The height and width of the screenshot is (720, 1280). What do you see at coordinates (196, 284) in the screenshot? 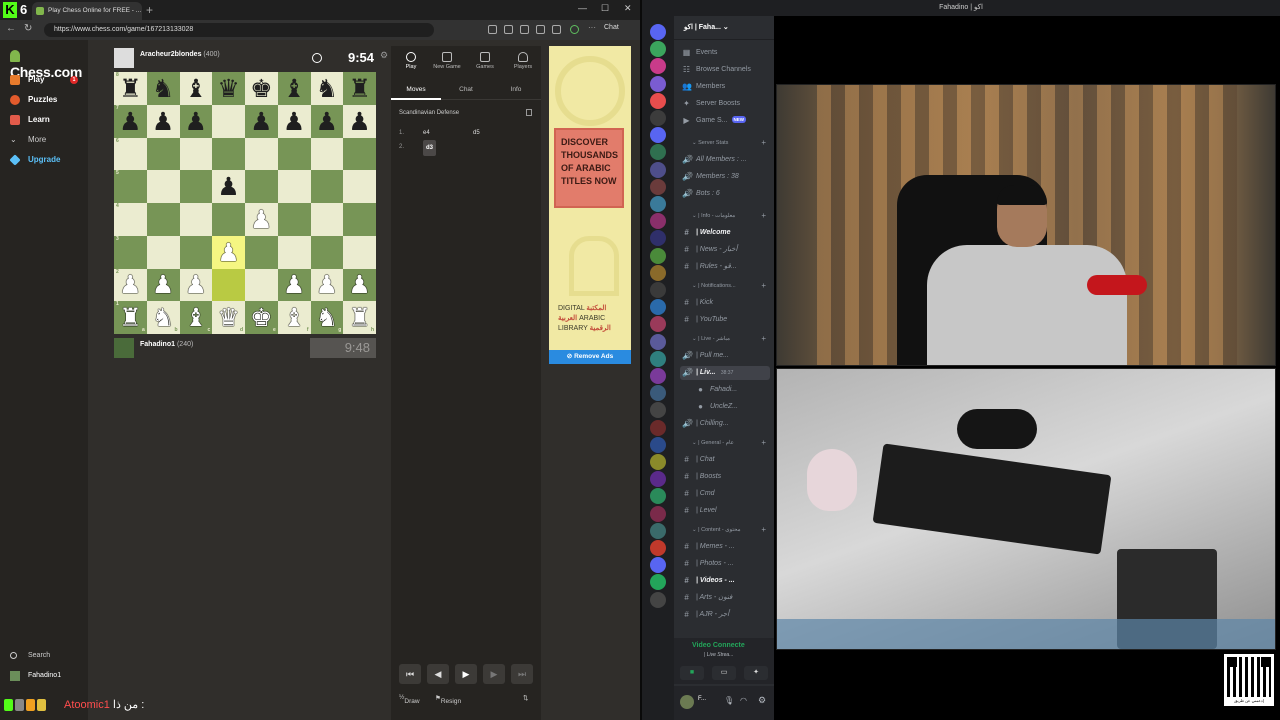
I see `white-pawn-icon: ♟` at bounding box center [196, 284].